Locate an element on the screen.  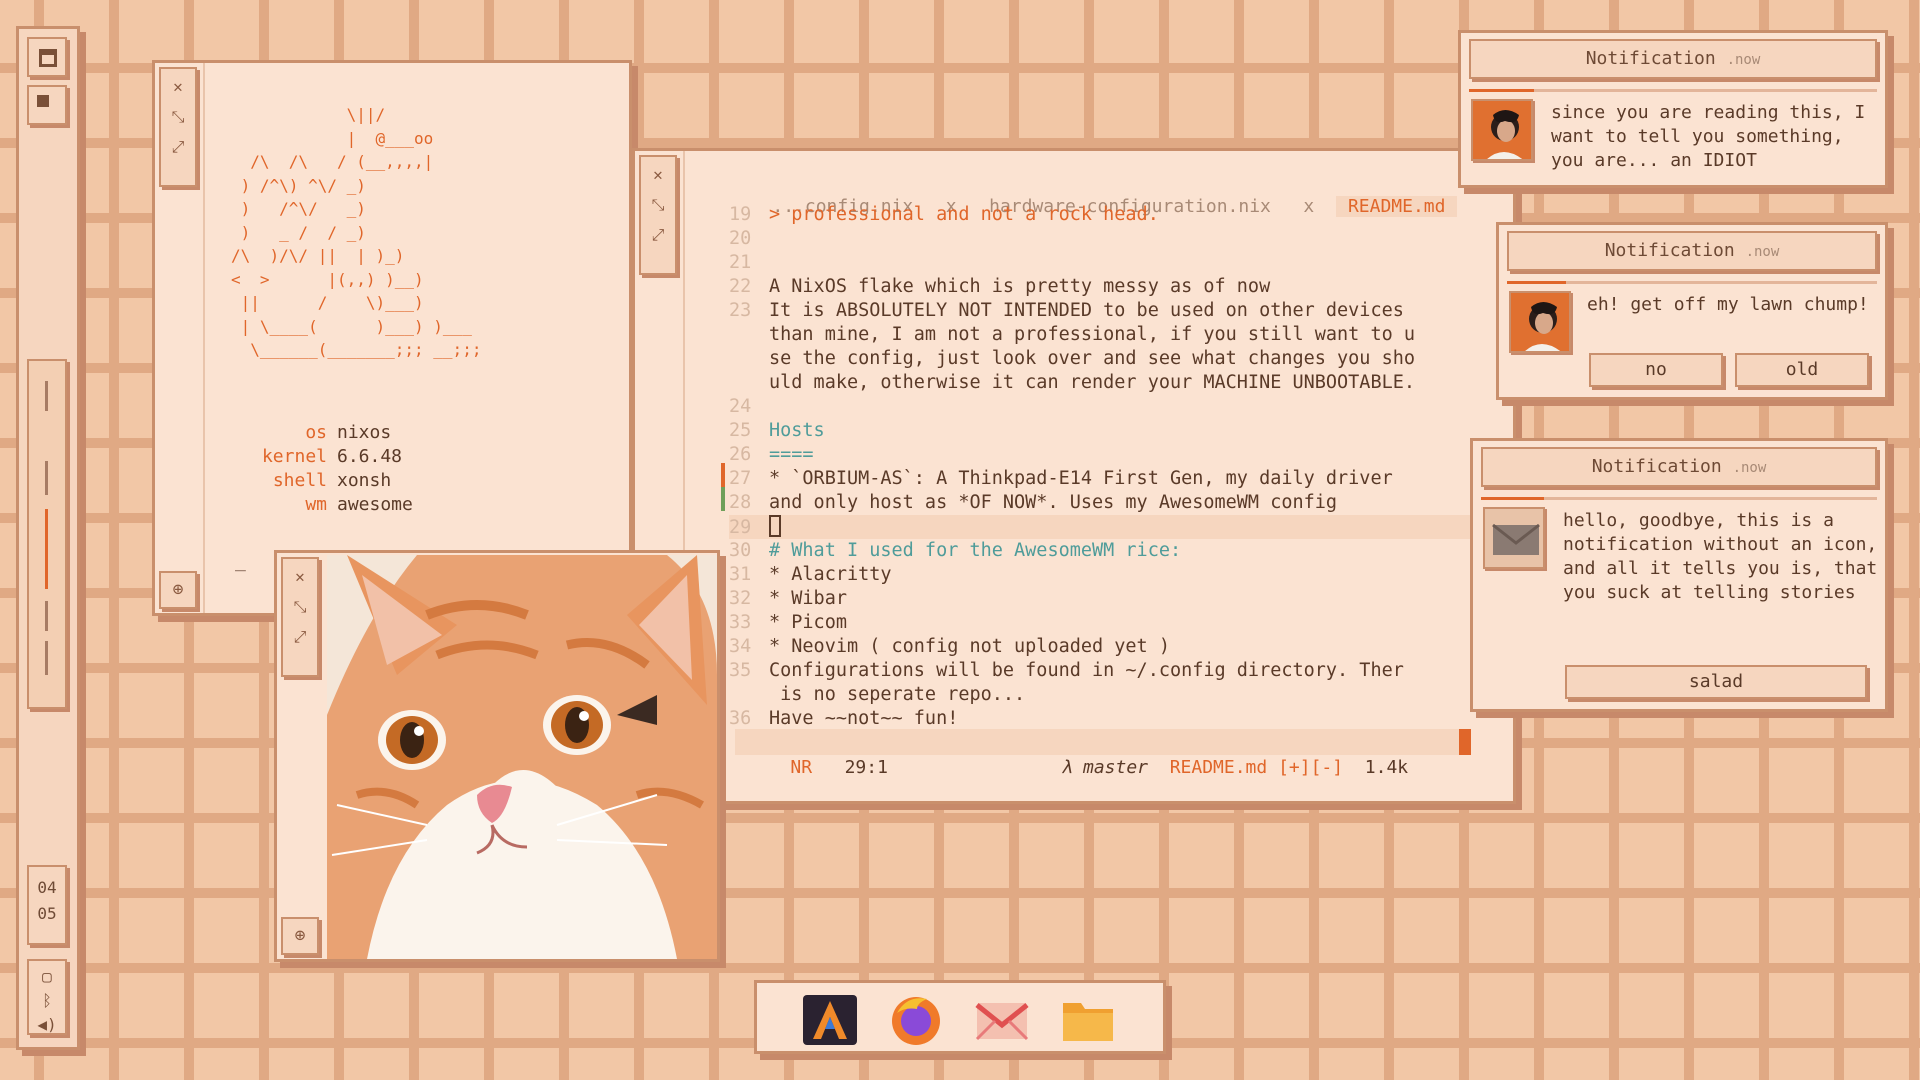
status-file: README.md [+][-] is located at coordinates (1256, 767).